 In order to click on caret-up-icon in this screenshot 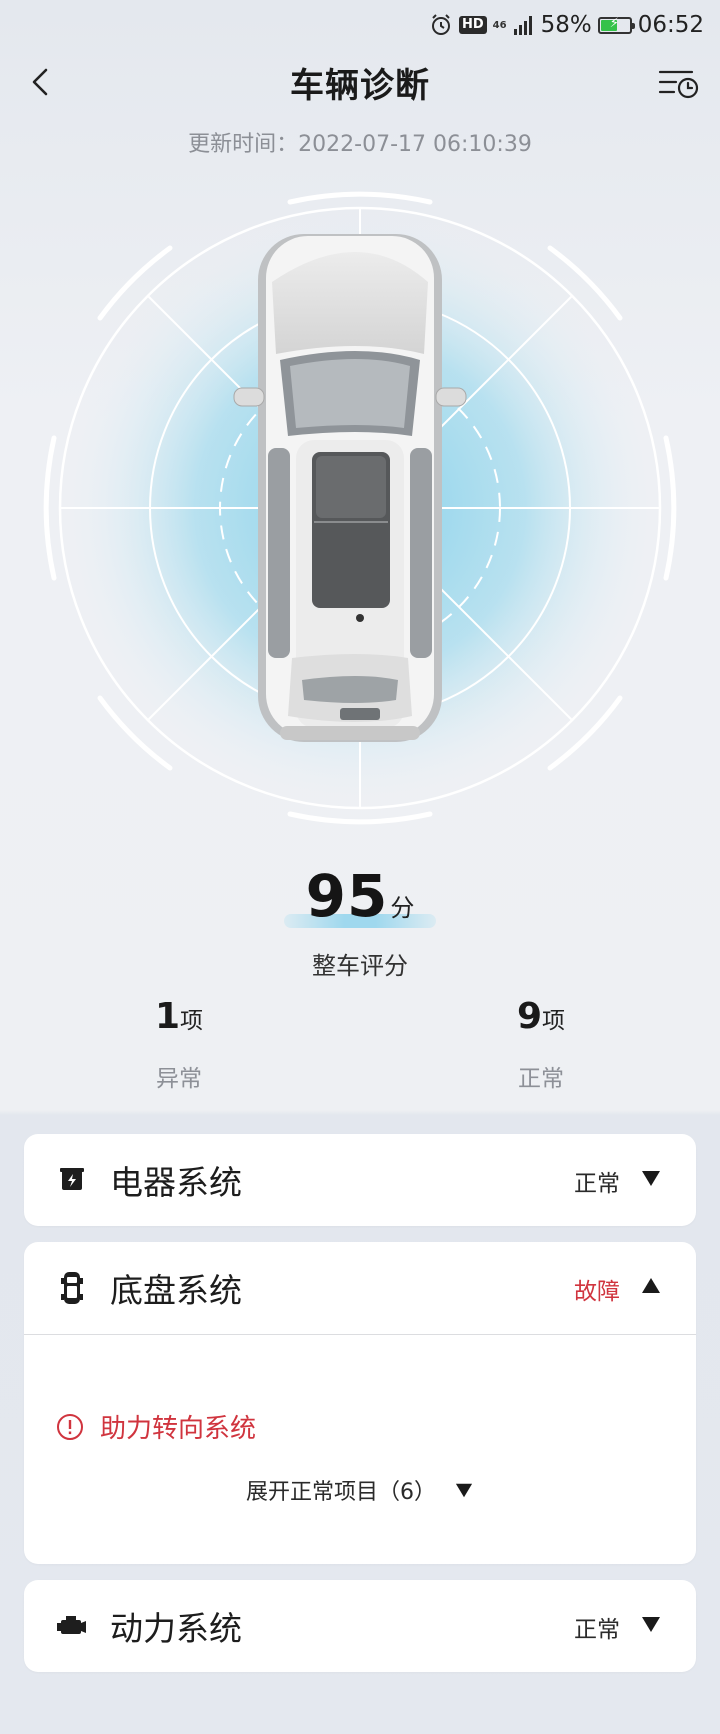, I will do `click(651, 1286)`.